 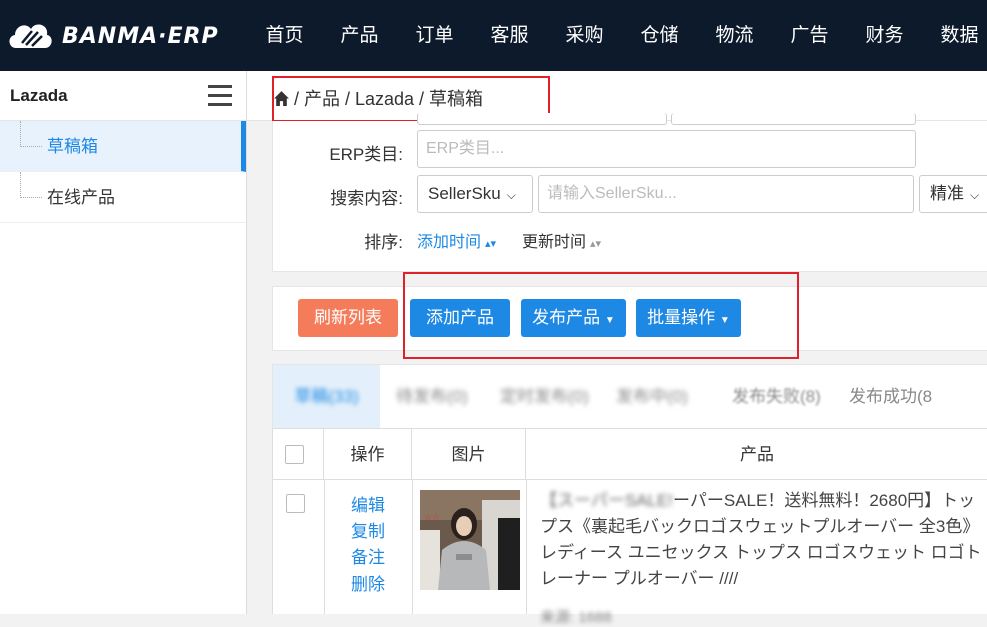 I want to click on tab-publish-failed: 发布失败(8), so click(x=776, y=396).